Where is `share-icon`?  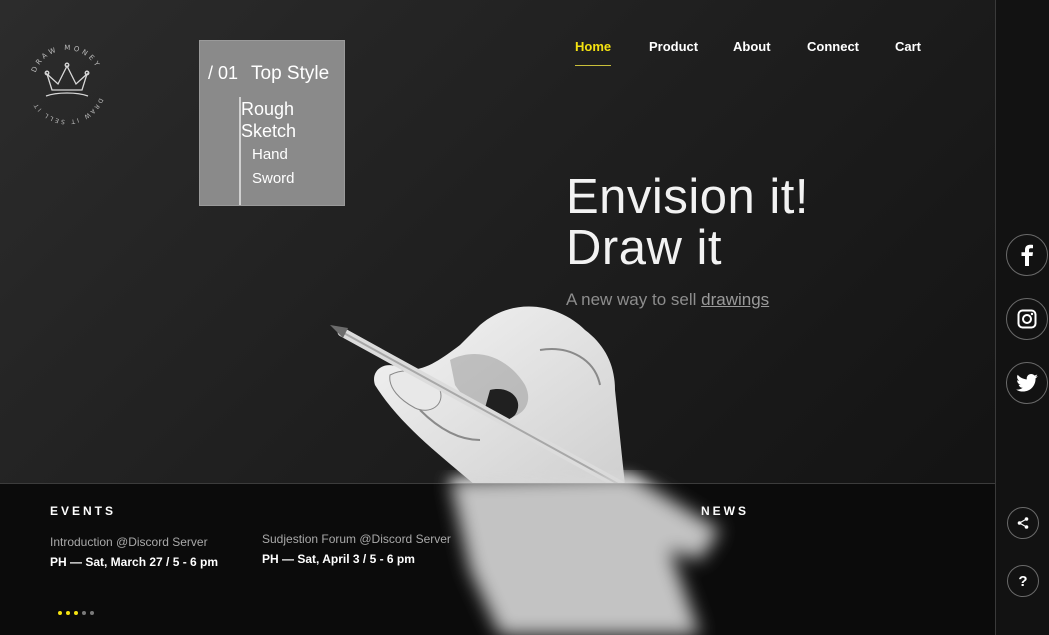 share-icon is located at coordinates (1023, 523).